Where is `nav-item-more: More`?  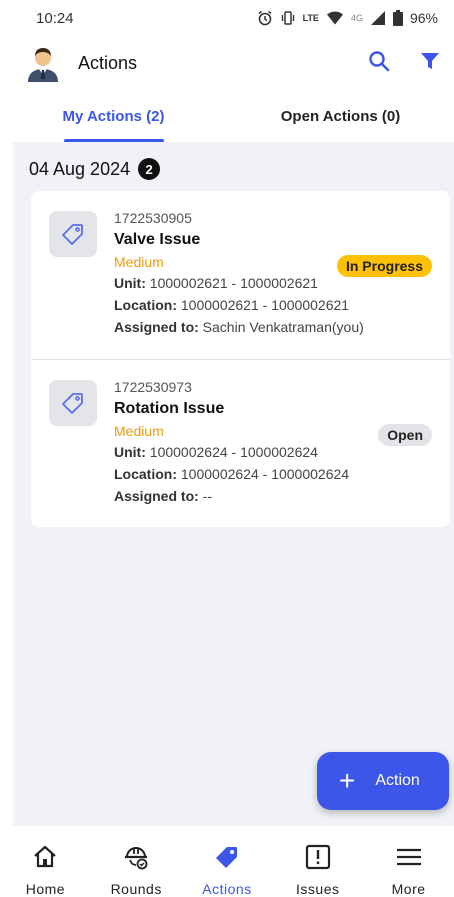 nav-item-more: More is located at coordinates (408, 861).